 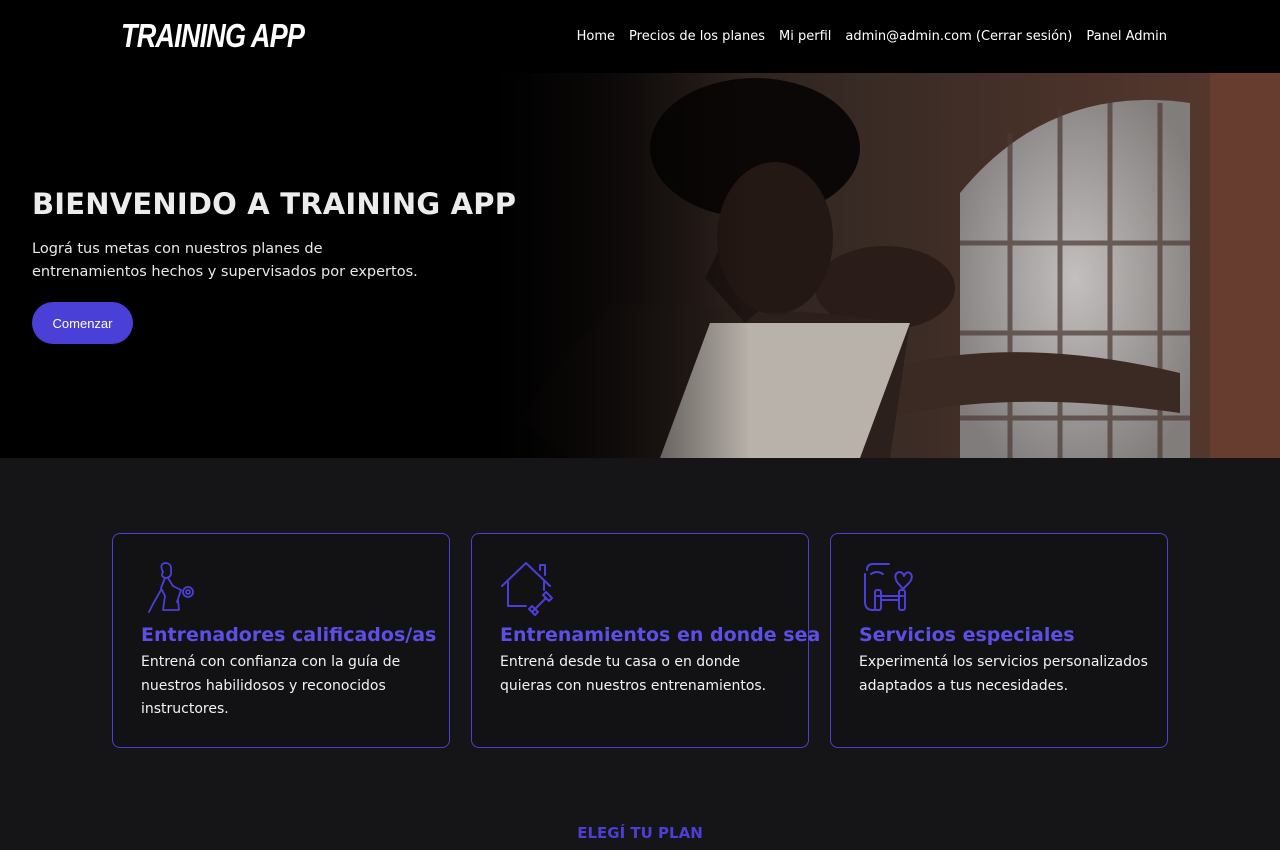 I want to click on special-services-icon, so click(x=888, y=587).